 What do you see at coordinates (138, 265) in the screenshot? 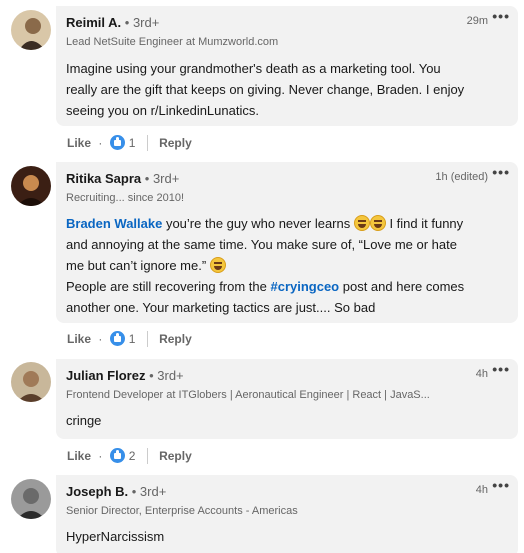
I see `text-segment: me but can’t ignore me.”` at bounding box center [138, 265].